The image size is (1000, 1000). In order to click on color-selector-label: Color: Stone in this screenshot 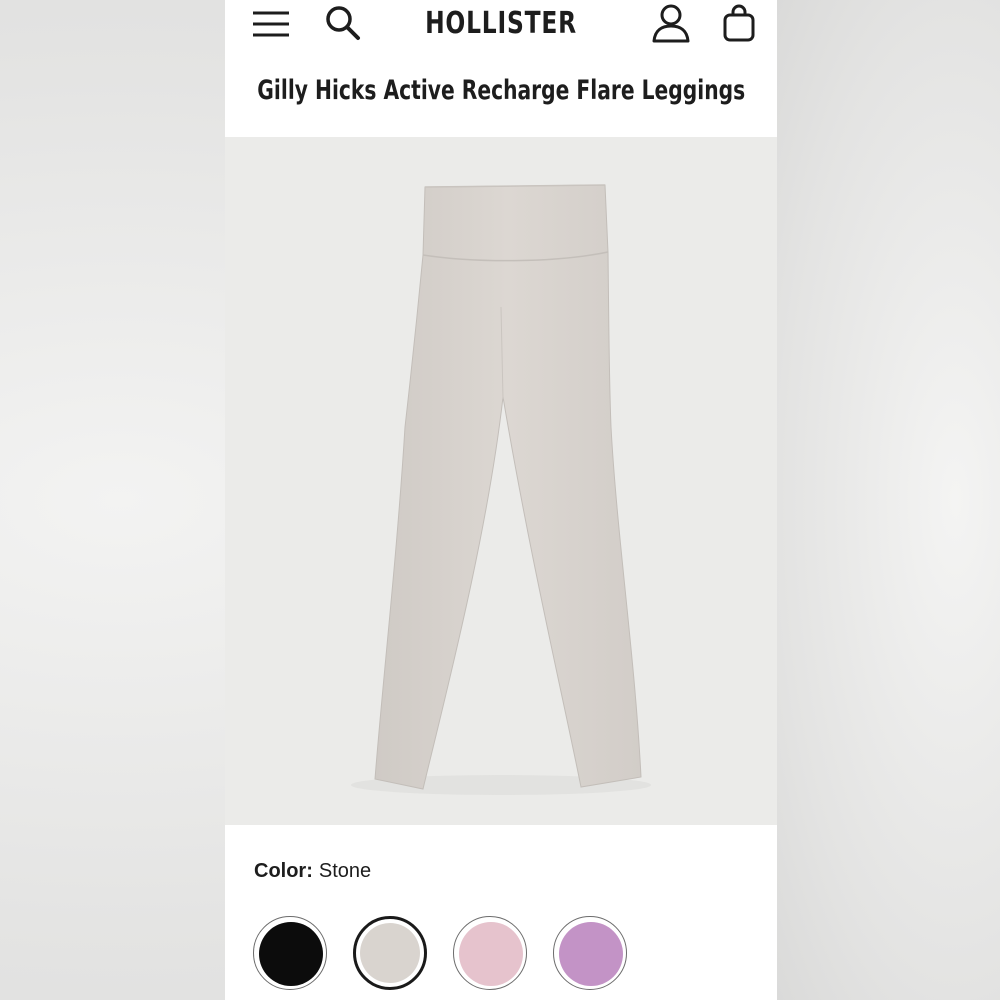, I will do `click(312, 871)`.